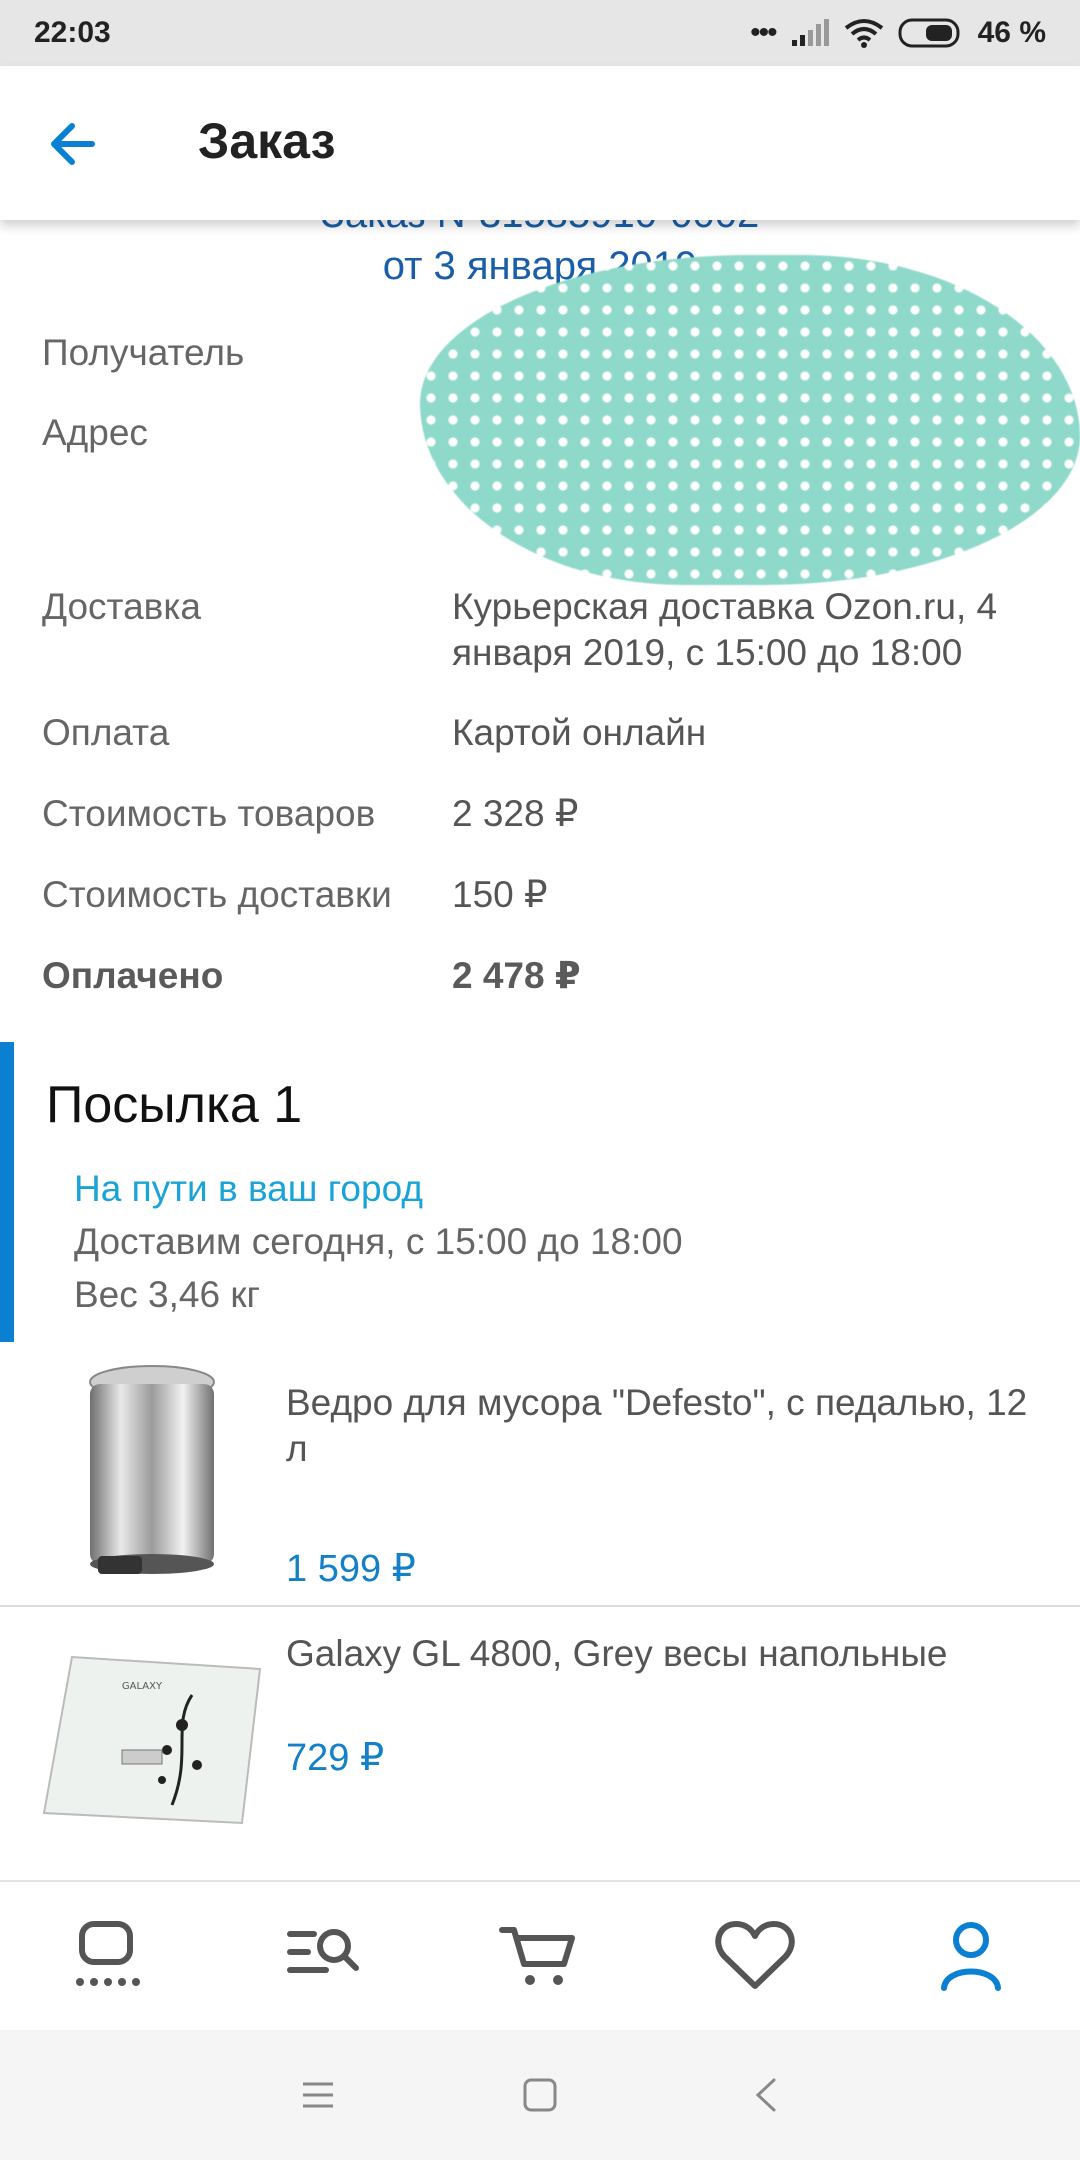  I want to click on parcel-status: На пути в ваш город, so click(248, 1189).